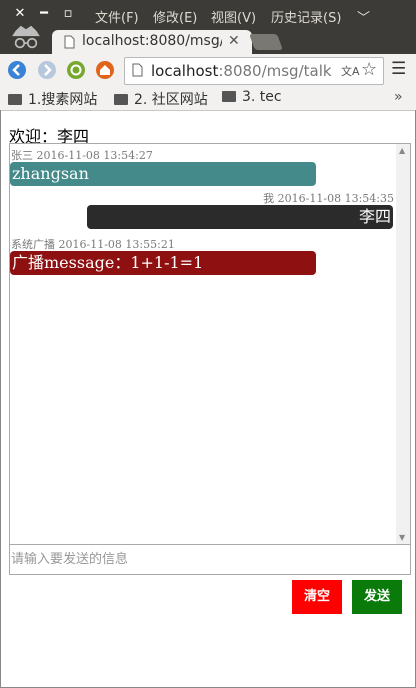 The height and width of the screenshot is (688, 416). What do you see at coordinates (44, 14) in the screenshot?
I see `minimize-window-icon: ━` at bounding box center [44, 14].